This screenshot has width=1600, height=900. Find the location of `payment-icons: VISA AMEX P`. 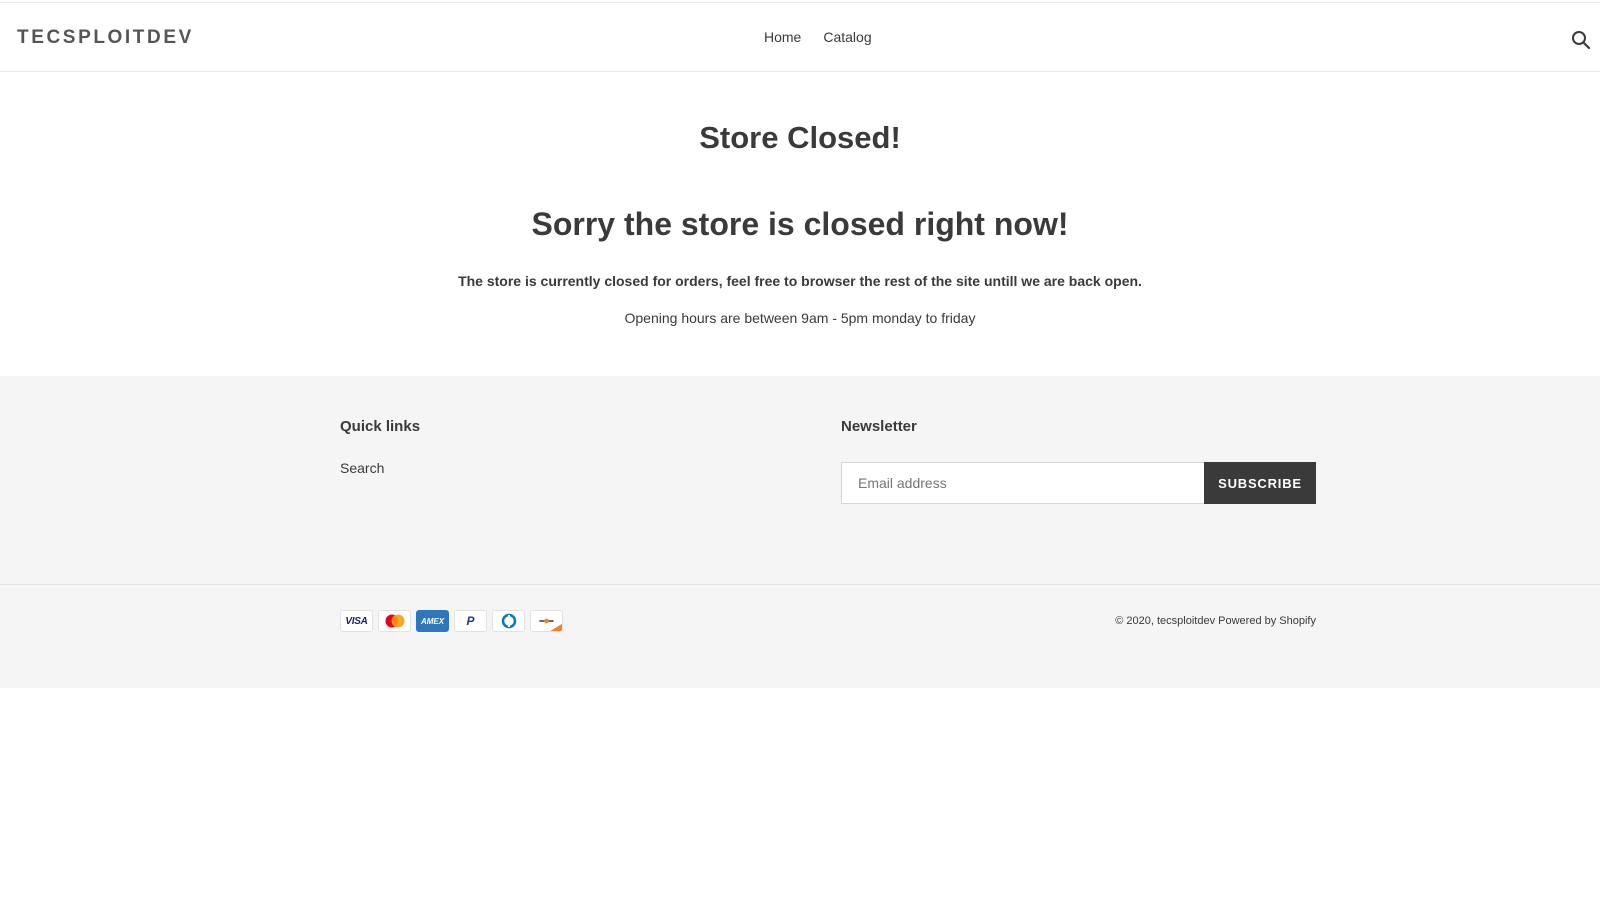

payment-icons: VISA AMEX P is located at coordinates (451, 621).